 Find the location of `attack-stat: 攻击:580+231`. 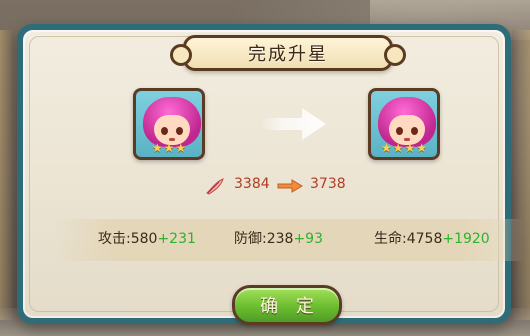

attack-stat: 攻击:580+231 is located at coordinates (147, 238).